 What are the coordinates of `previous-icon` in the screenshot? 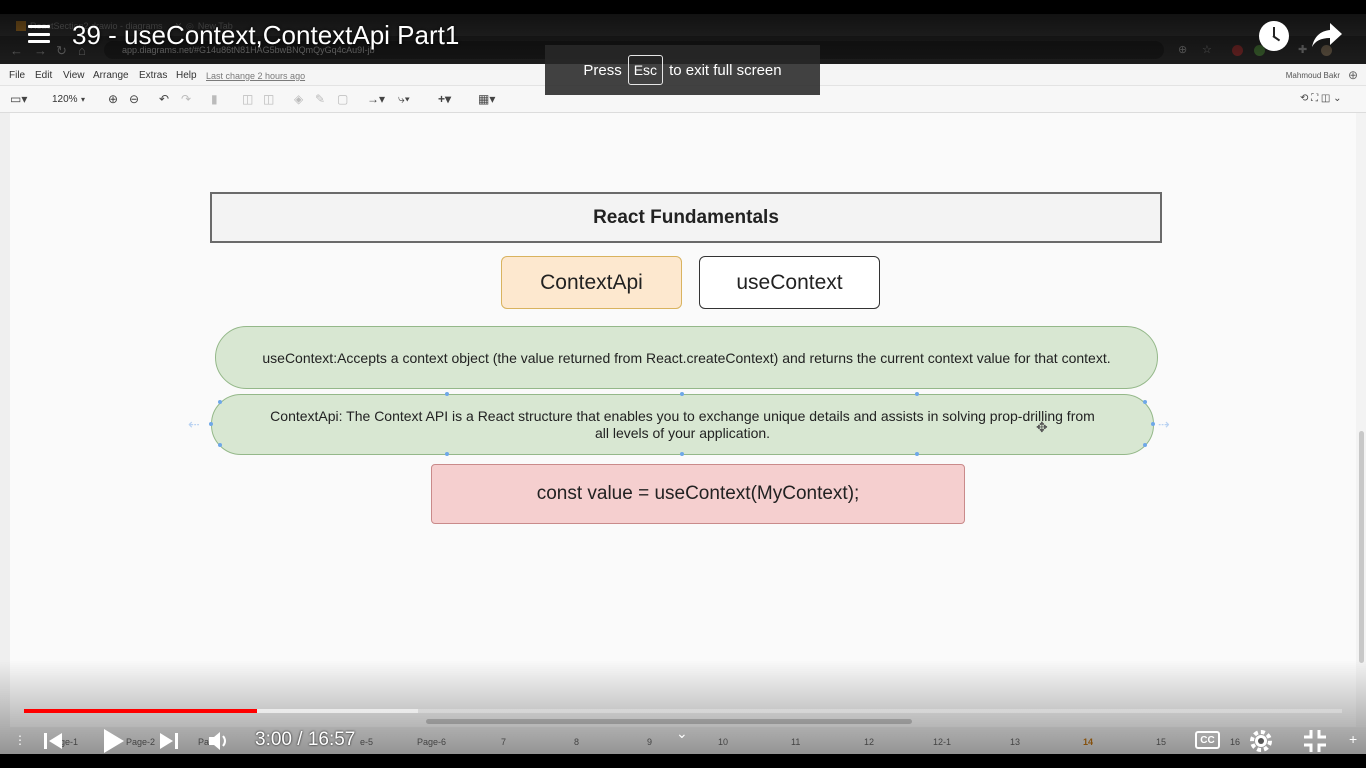 It's located at (53, 741).